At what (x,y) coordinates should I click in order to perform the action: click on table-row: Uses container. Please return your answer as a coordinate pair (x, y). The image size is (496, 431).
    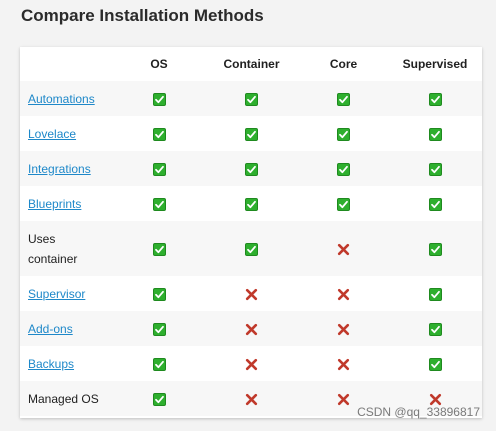
    Looking at the image, I should click on (251, 248).